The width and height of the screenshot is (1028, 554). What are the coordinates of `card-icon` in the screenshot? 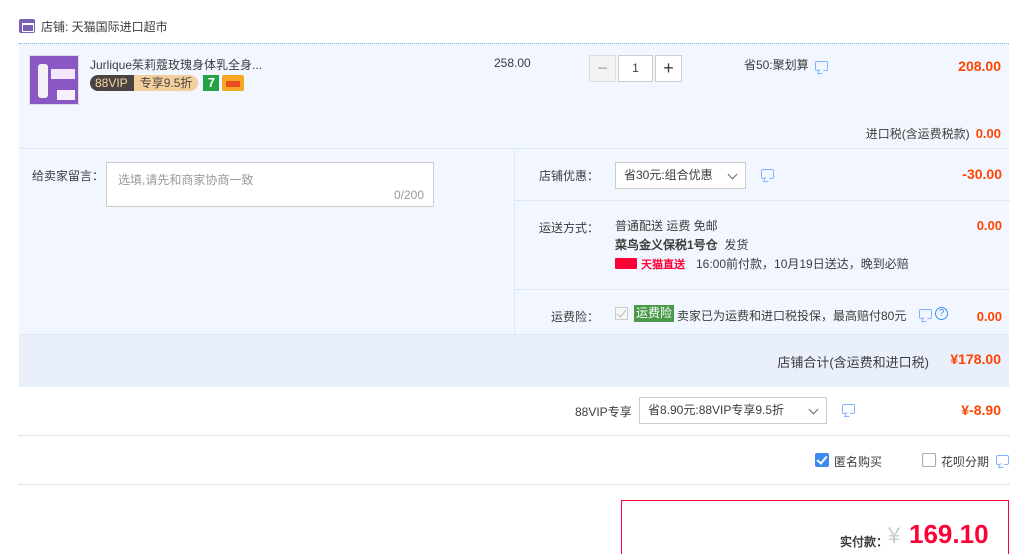 It's located at (233, 82).